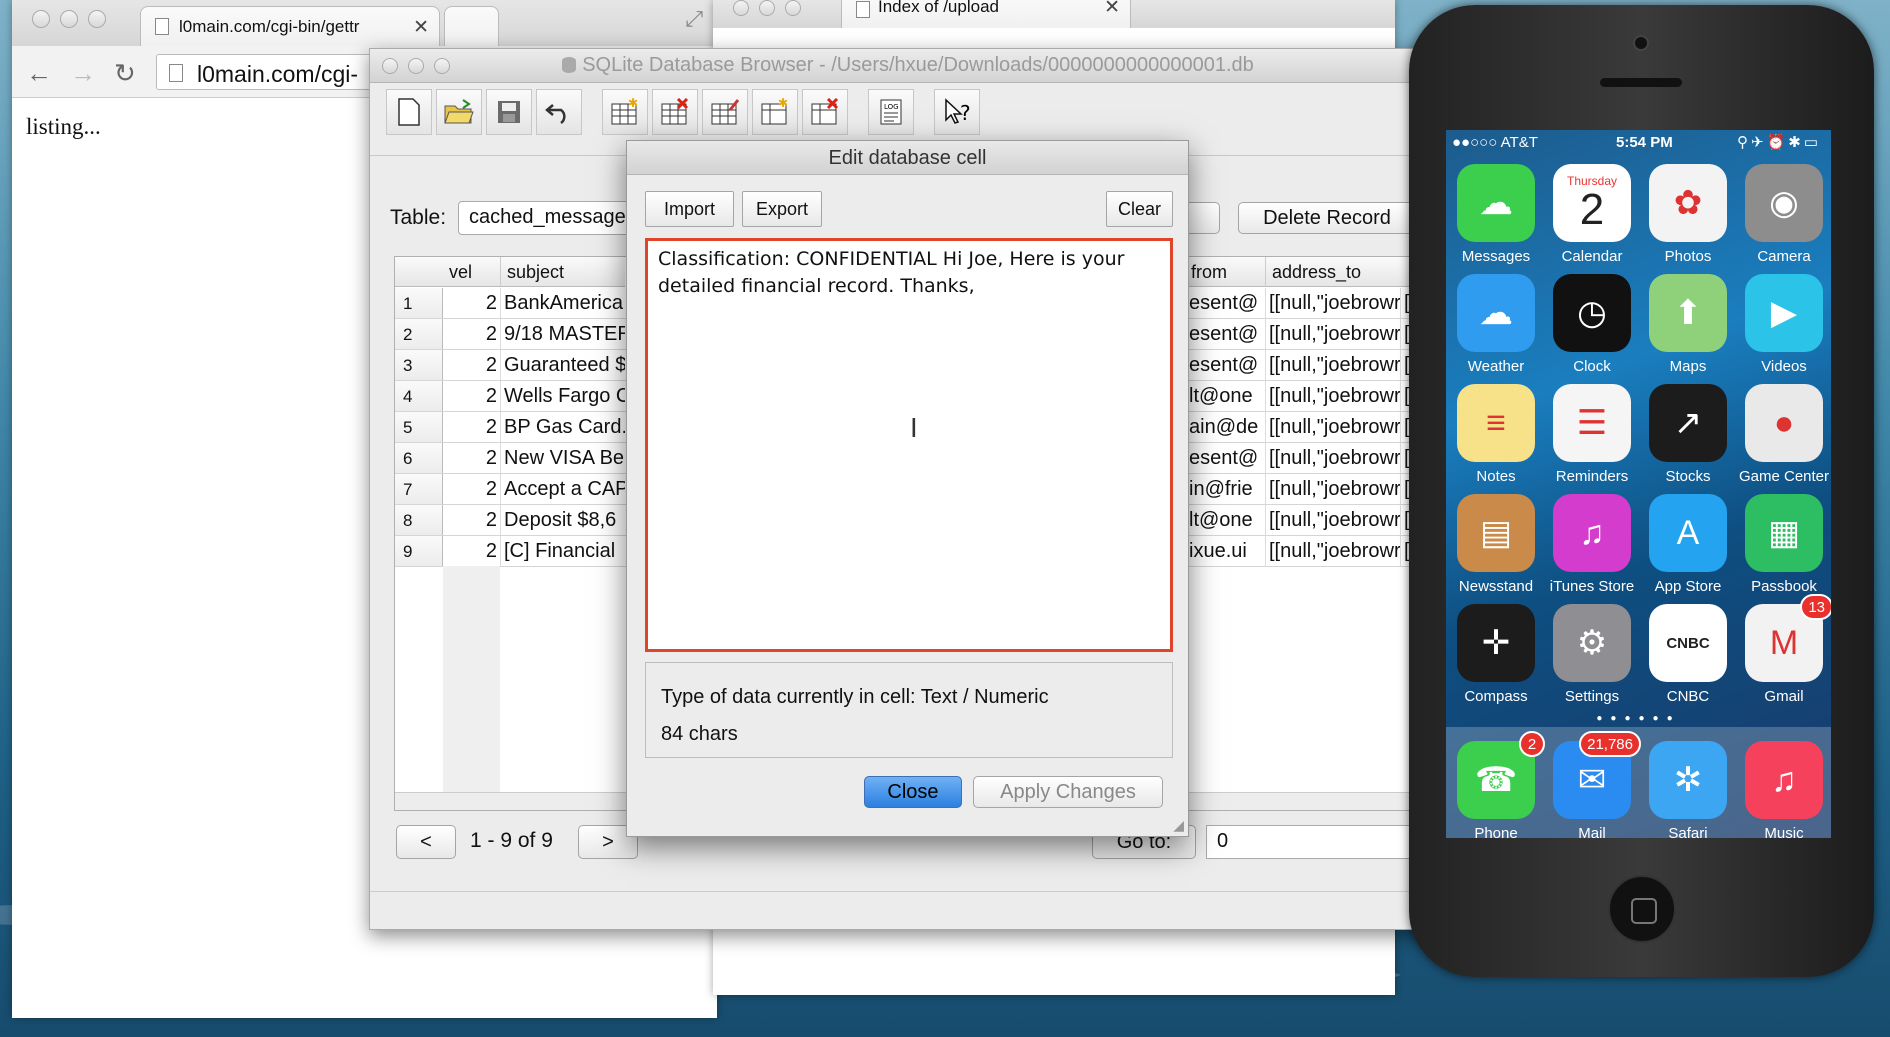 The height and width of the screenshot is (1037, 1890). I want to click on app-itunes-store: ♫ iTunes Store, so click(1592, 544).